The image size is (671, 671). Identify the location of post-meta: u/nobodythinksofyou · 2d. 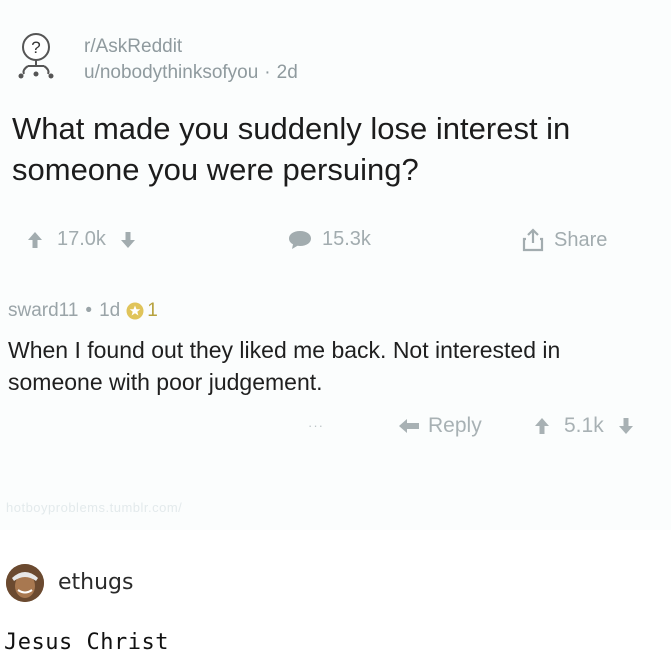
(191, 73).